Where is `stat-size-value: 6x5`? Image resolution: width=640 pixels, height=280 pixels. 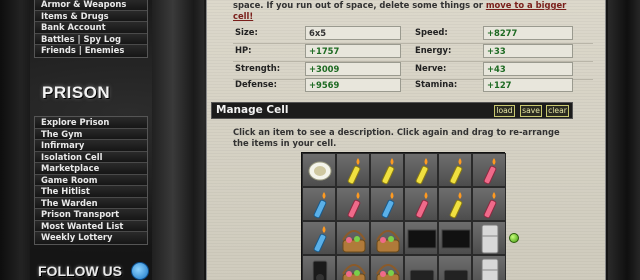
stat-size-value: 6x5 is located at coordinates (353, 33).